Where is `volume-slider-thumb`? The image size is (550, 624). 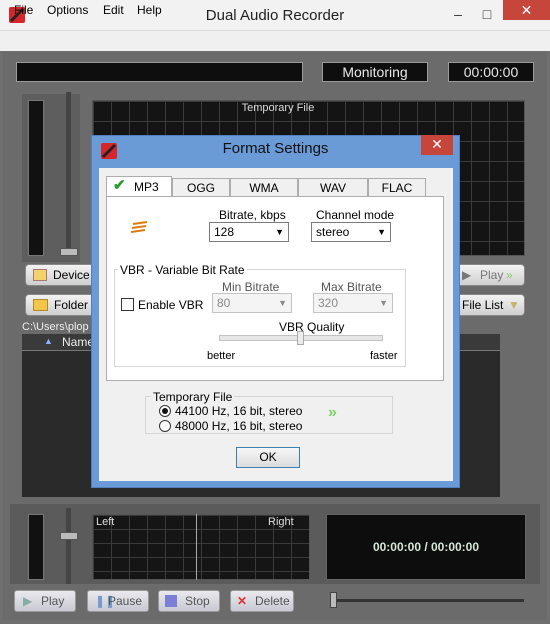
volume-slider-thumb is located at coordinates (69, 536).